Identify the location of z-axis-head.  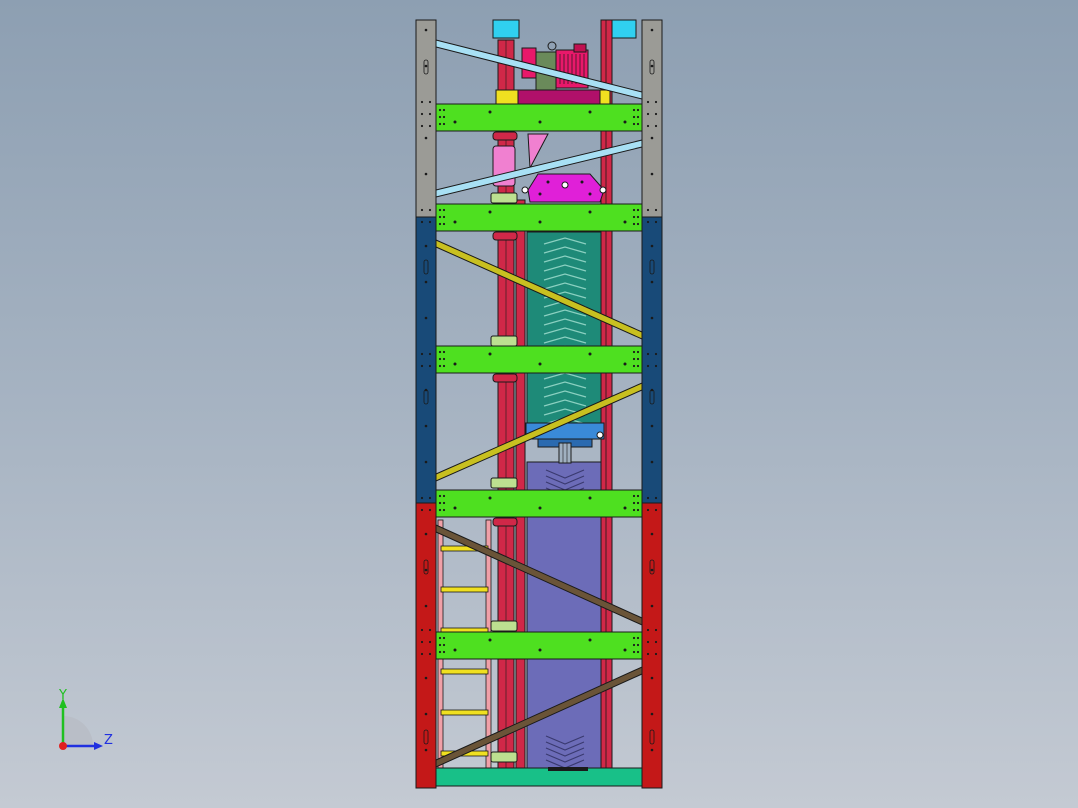
(98, 746).